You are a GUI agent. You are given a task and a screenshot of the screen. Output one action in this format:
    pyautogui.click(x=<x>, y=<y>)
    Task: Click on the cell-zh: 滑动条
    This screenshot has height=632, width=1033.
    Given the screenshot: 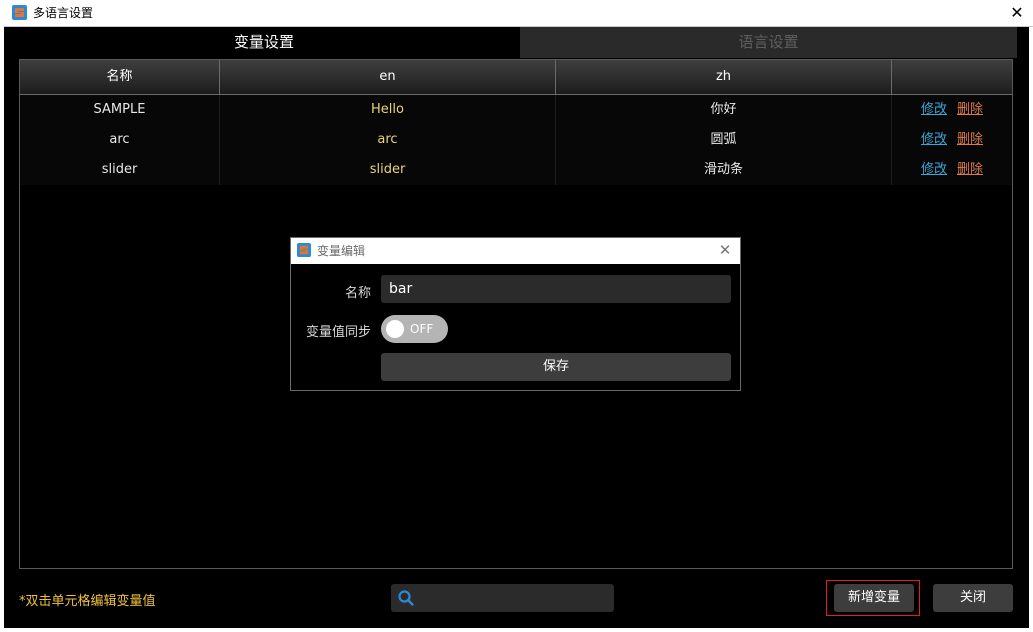 What is the action you would take?
    pyautogui.click(x=724, y=170)
    